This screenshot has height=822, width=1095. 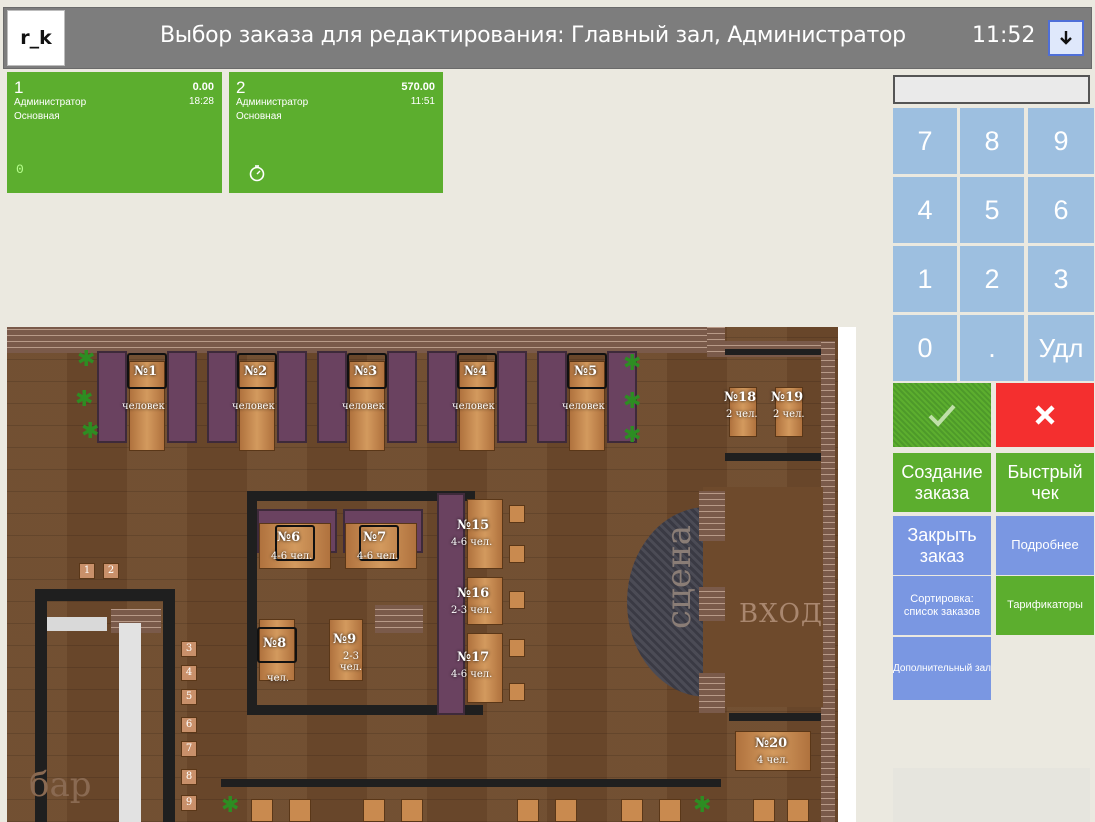 What do you see at coordinates (847, 574) in the screenshot?
I see `floor-edge` at bounding box center [847, 574].